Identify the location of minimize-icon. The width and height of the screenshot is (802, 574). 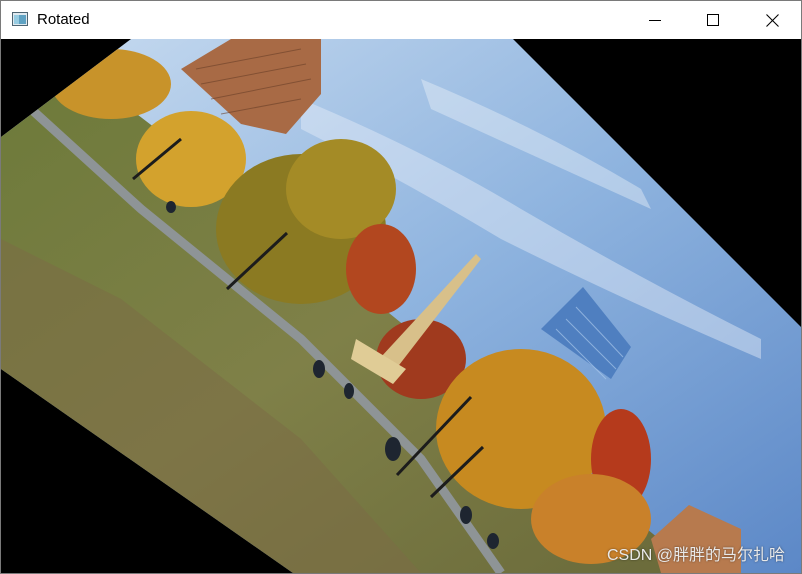
(655, 20).